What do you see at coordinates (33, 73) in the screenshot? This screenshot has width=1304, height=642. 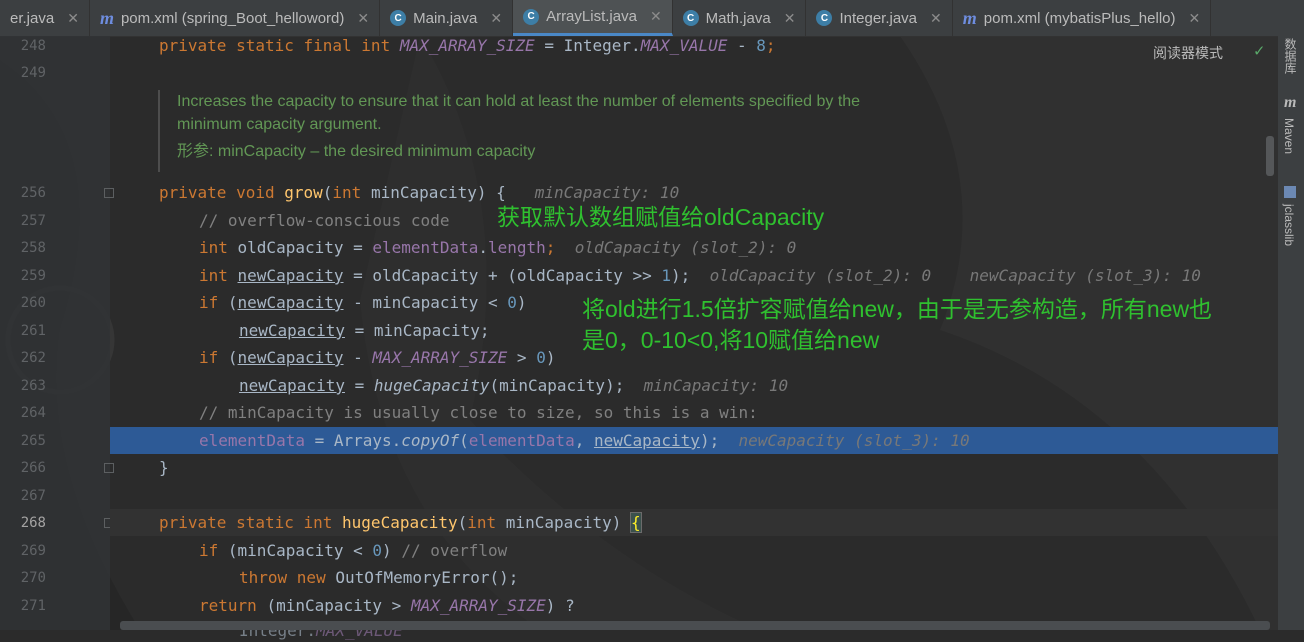 I see `line-number: 249` at bounding box center [33, 73].